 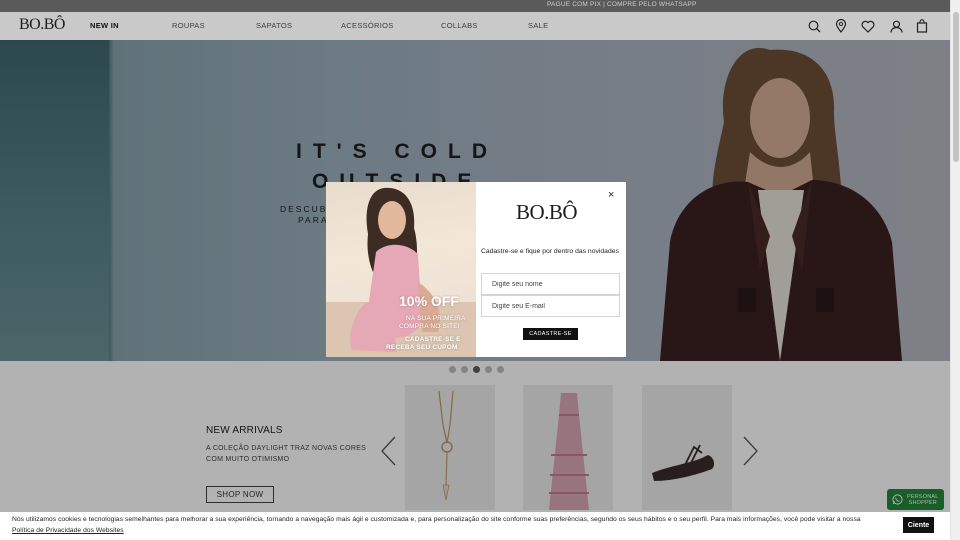 What do you see at coordinates (104, 25) in the screenshot?
I see `nav-new-in: NEW IN` at bounding box center [104, 25].